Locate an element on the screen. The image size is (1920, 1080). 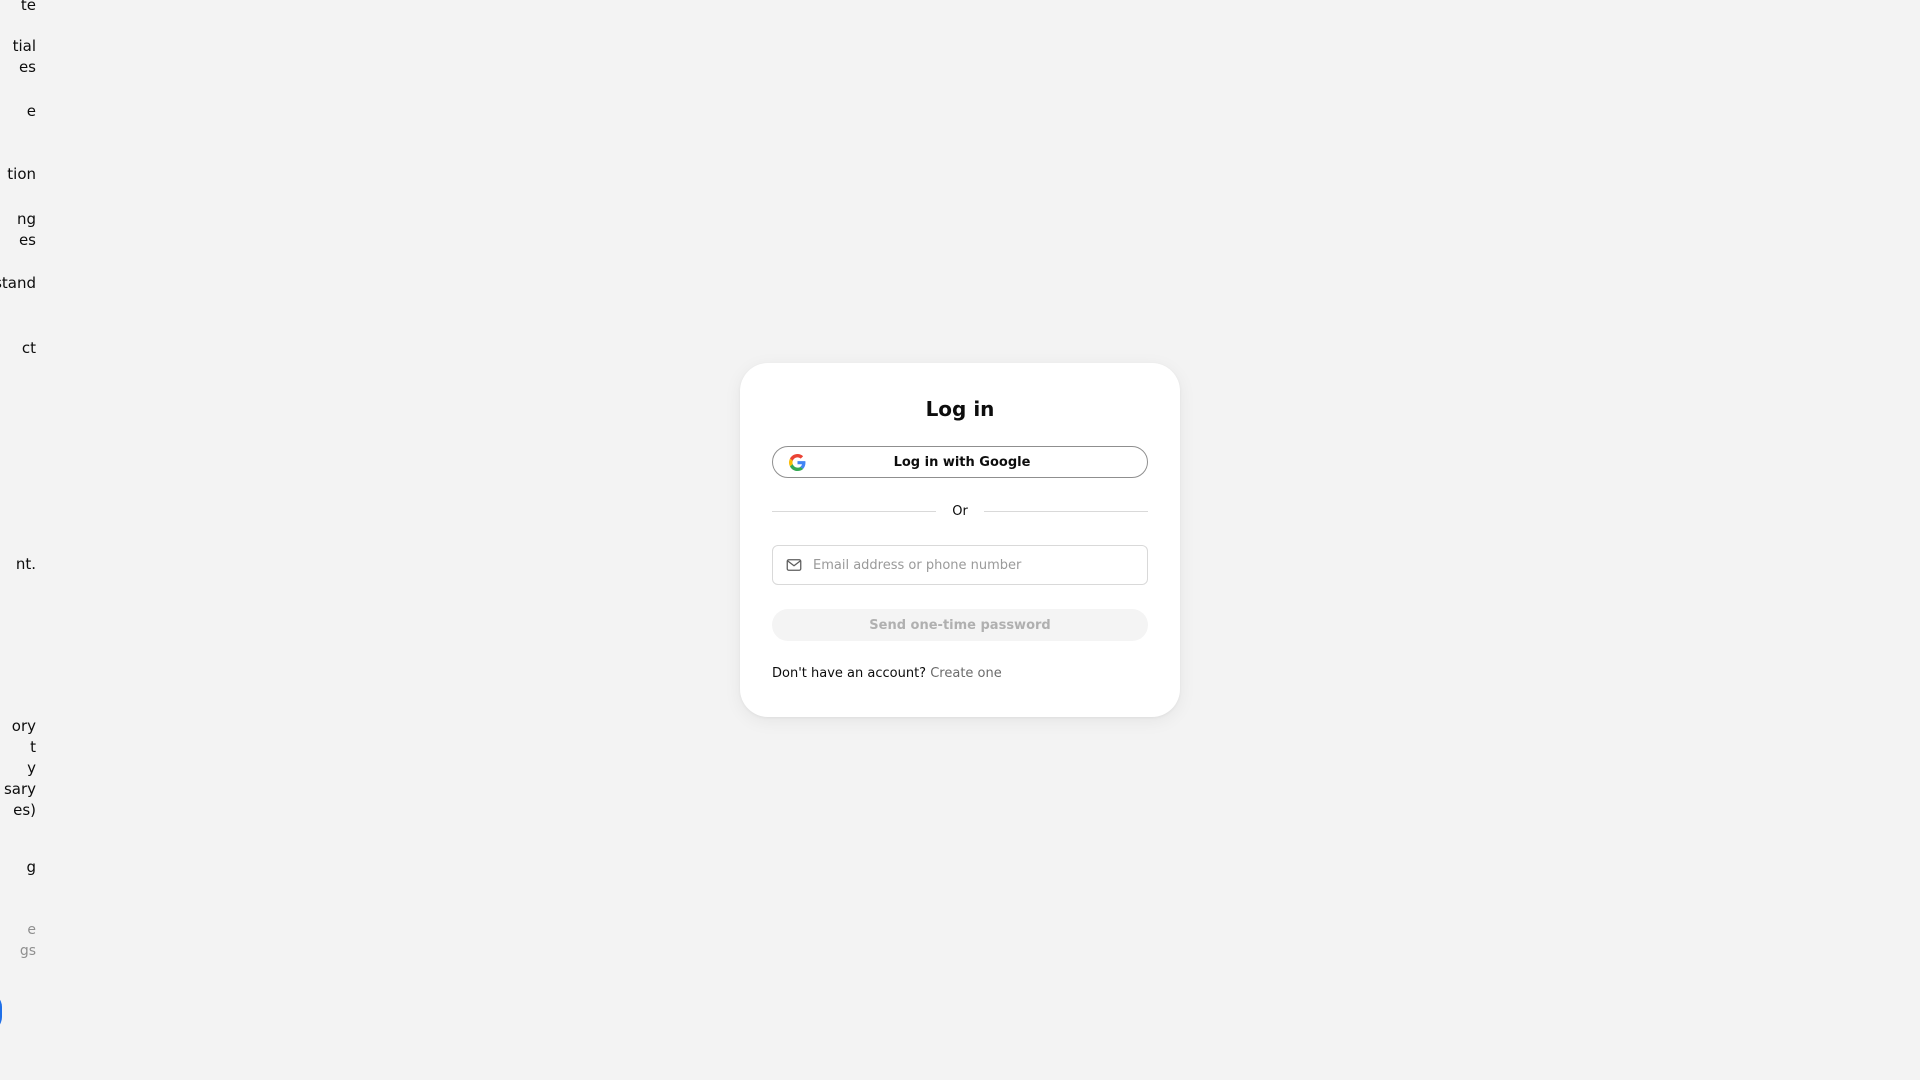
or-divider: Or is located at coordinates (960, 511).